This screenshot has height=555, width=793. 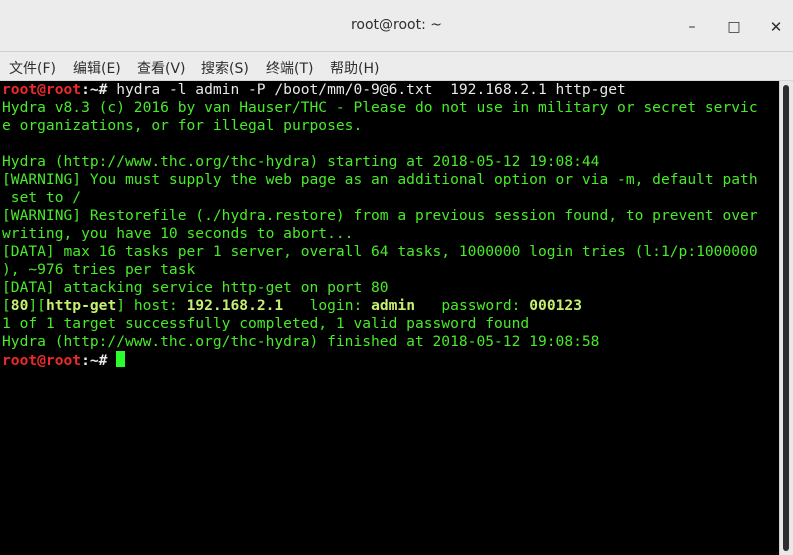 I want to click on scrollbar-thumb, so click(x=786, y=318).